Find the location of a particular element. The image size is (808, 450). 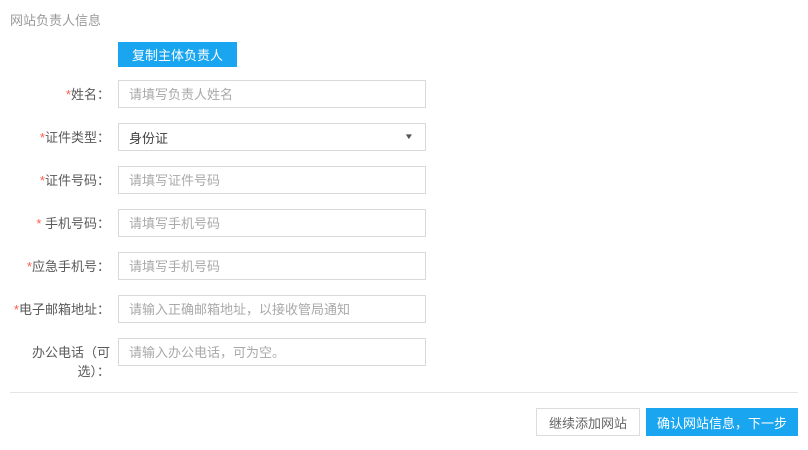

cert-number-input is located at coordinates (272, 180).